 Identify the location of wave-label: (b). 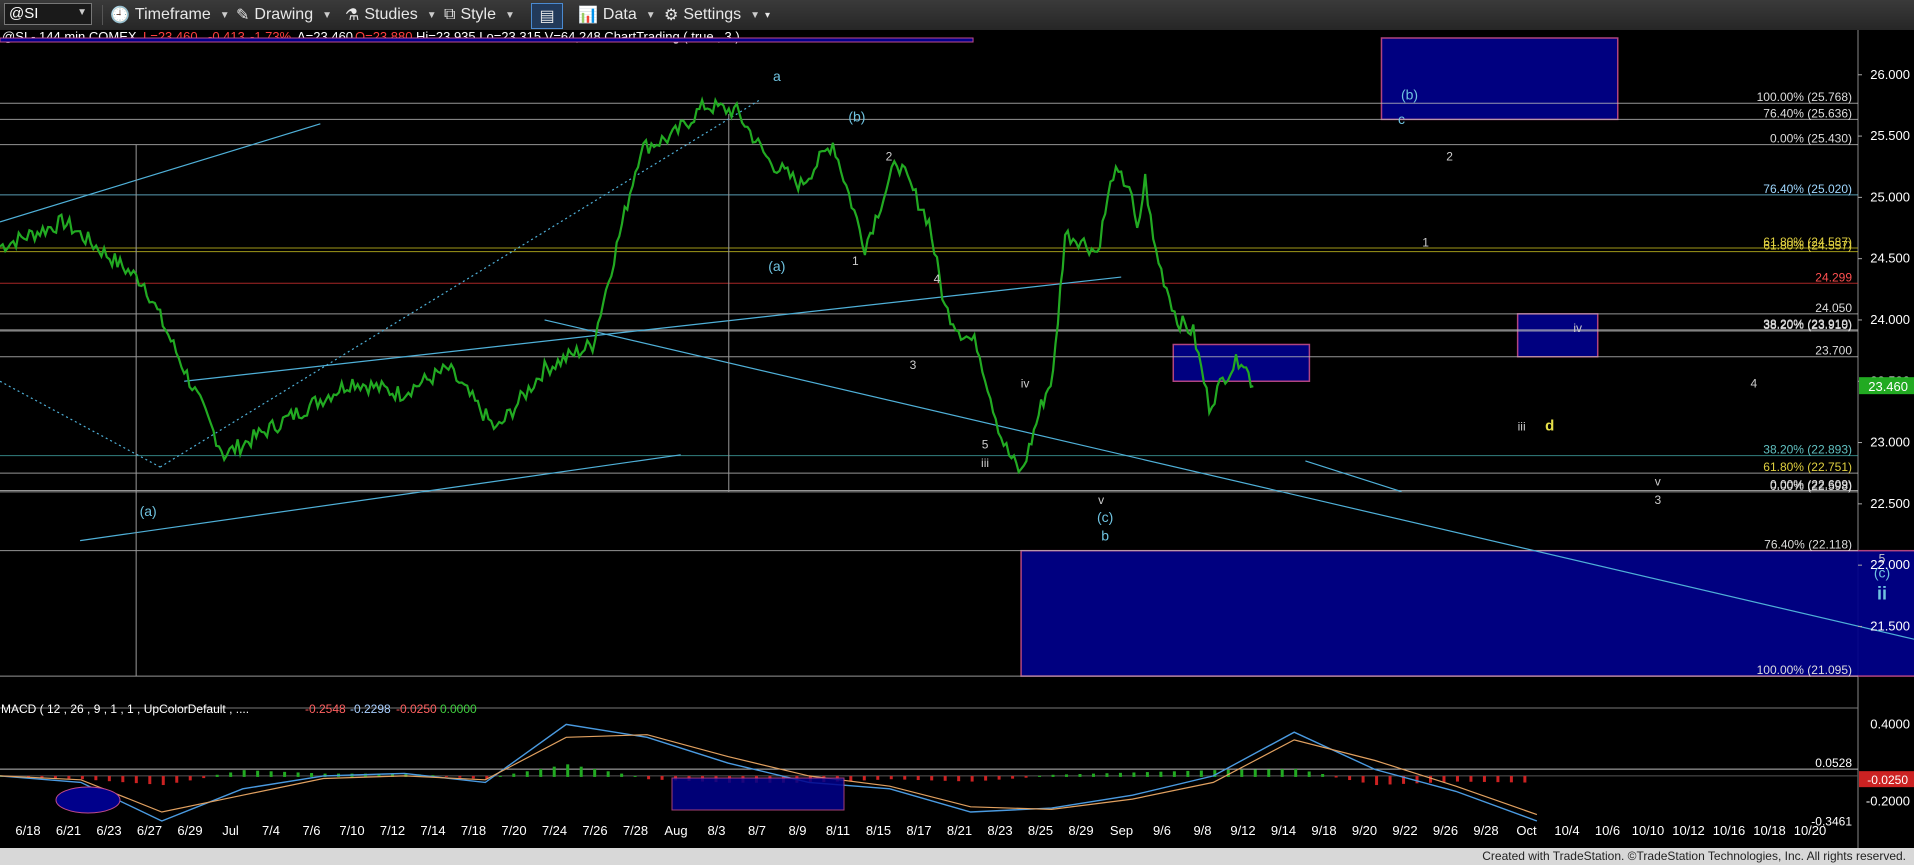
(856, 116).